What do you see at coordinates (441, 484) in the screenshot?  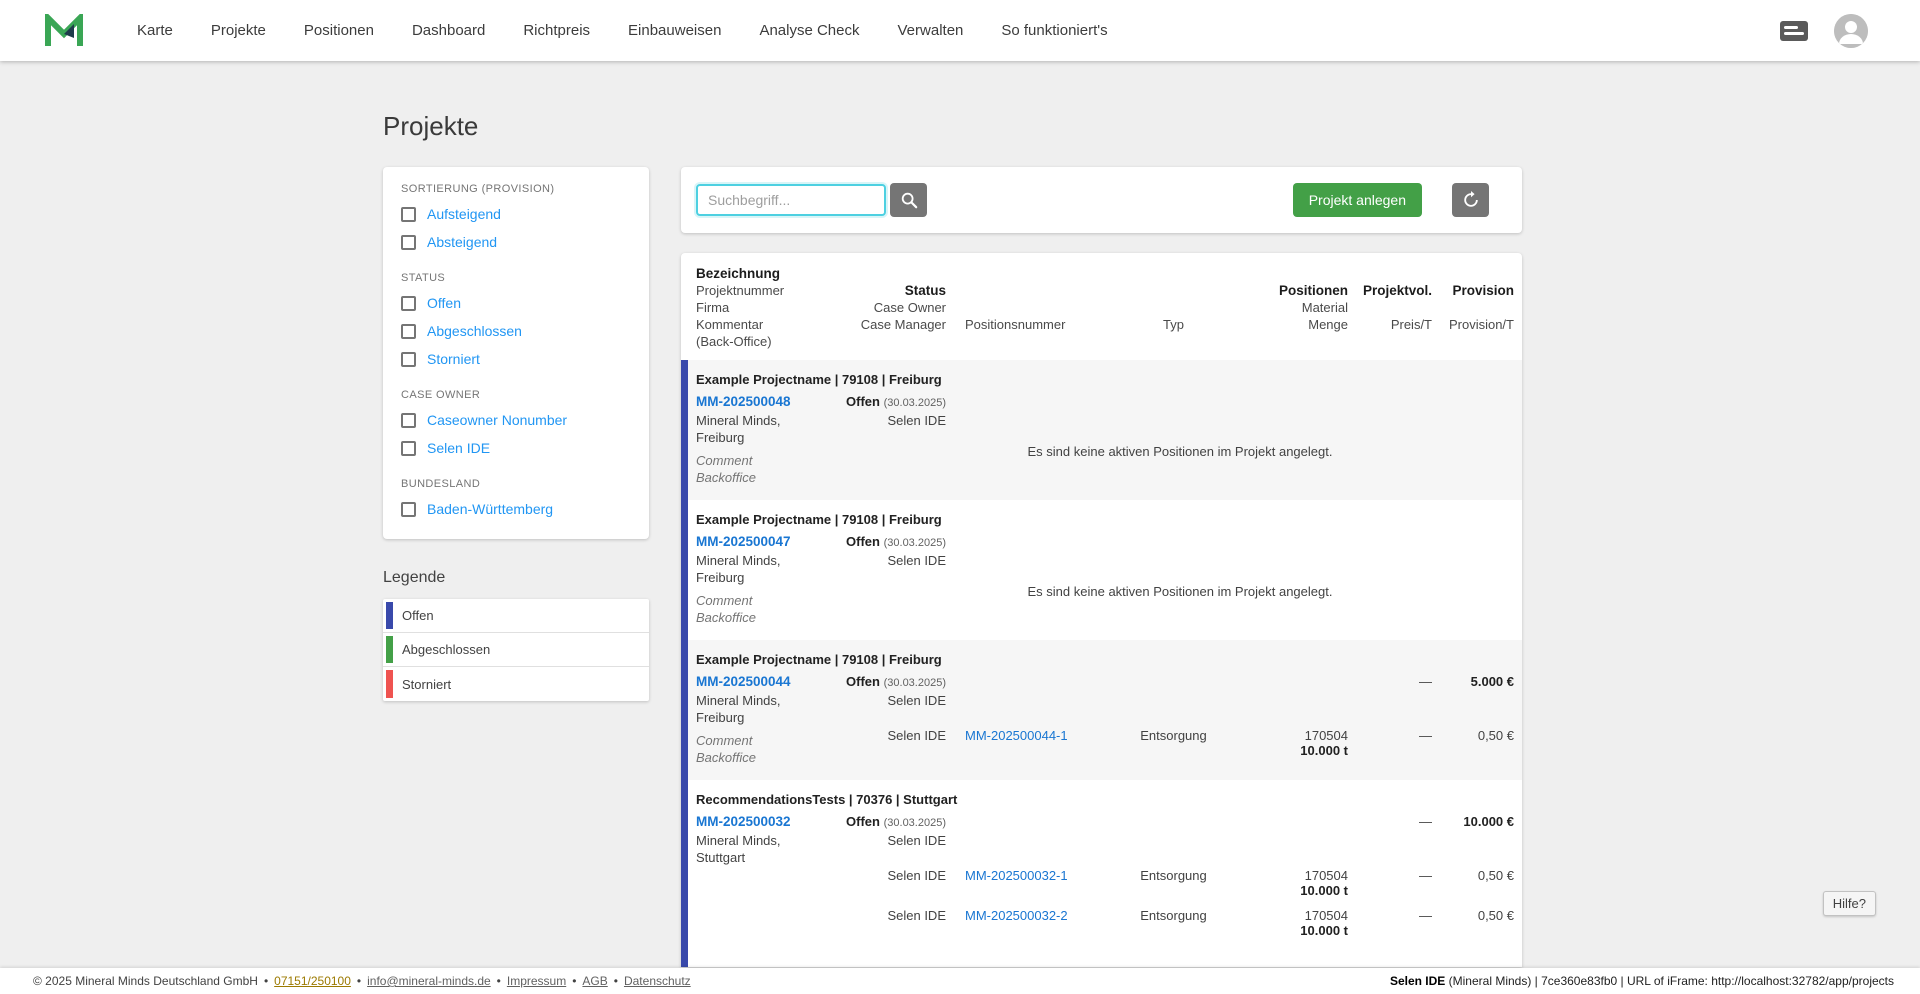 I see `filter-section-bundesland: BUNDESLAND` at bounding box center [441, 484].